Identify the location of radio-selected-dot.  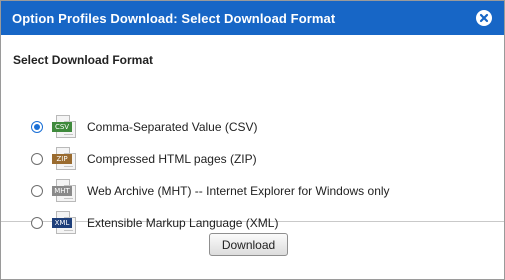
(37, 127).